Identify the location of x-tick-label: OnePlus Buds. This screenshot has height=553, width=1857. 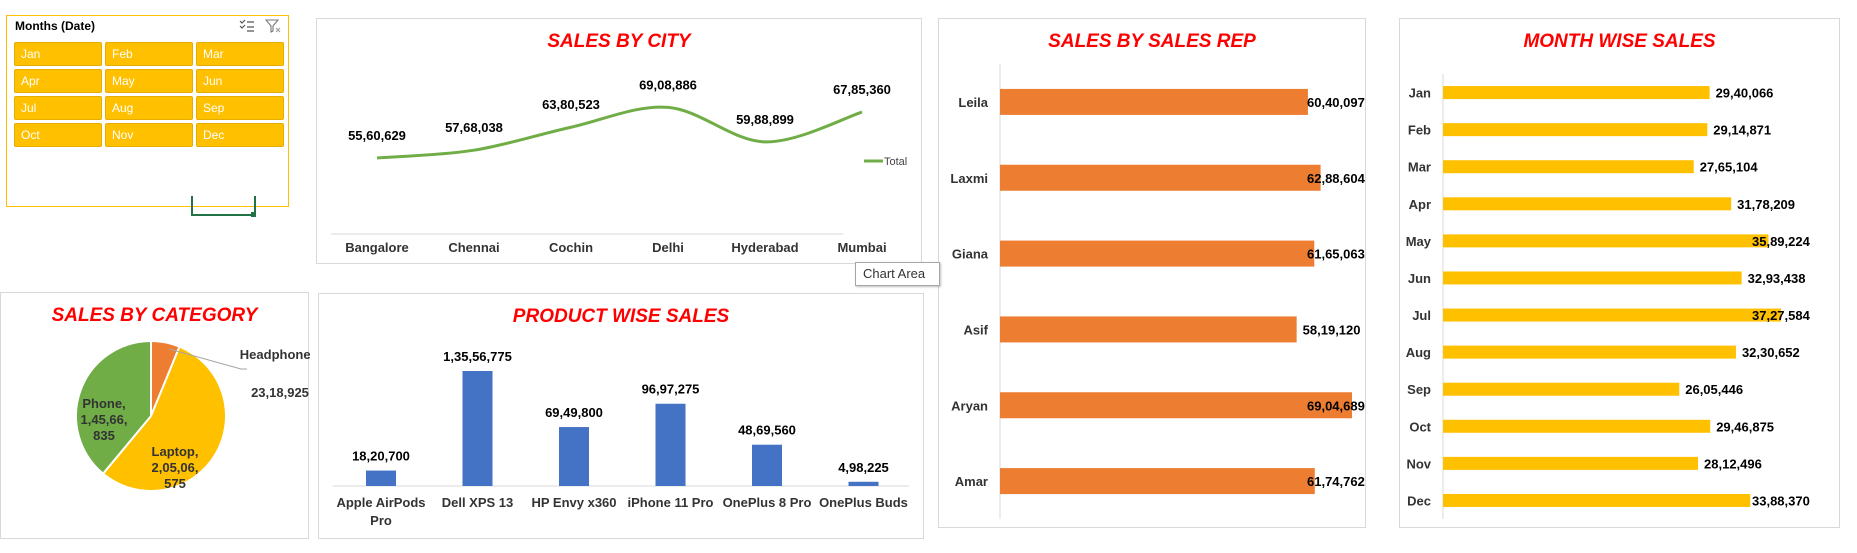
(863, 502).